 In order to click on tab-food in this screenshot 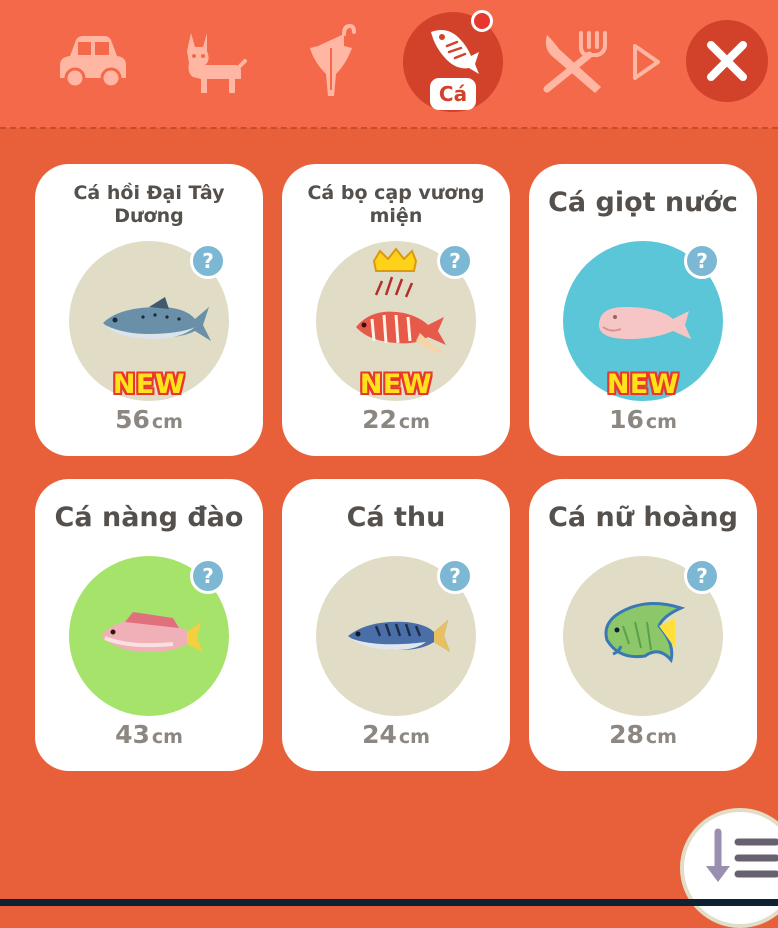, I will do `click(572, 62)`.